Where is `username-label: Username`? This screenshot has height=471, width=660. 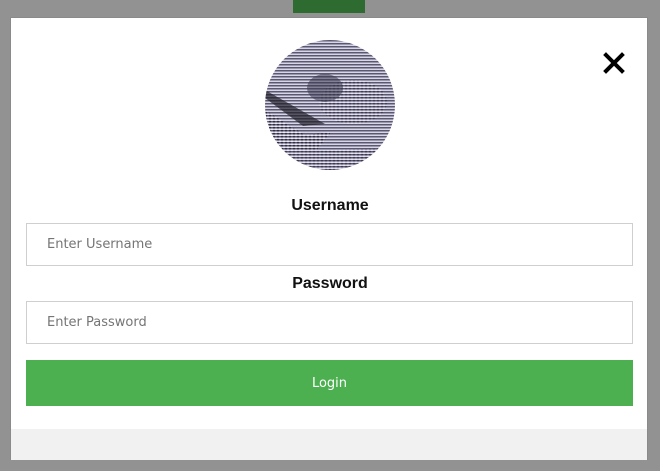
username-label: Username is located at coordinates (330, 205).